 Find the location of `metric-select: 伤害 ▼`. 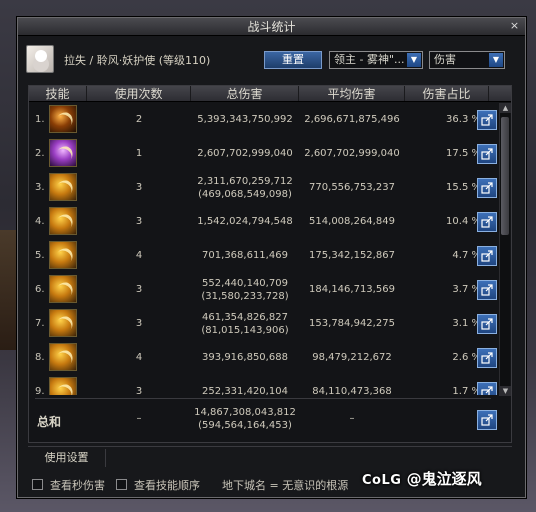

metric-select: 伤害 ▼ is located at coordinates (467, 60).